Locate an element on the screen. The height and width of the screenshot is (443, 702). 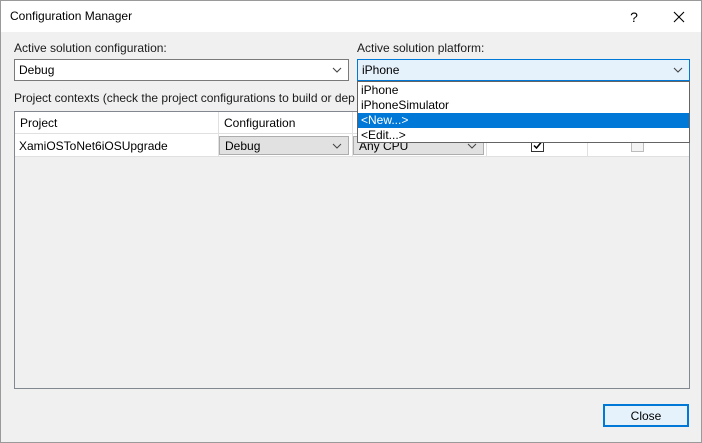
help-button: ? is located at coordinates (634, 16).